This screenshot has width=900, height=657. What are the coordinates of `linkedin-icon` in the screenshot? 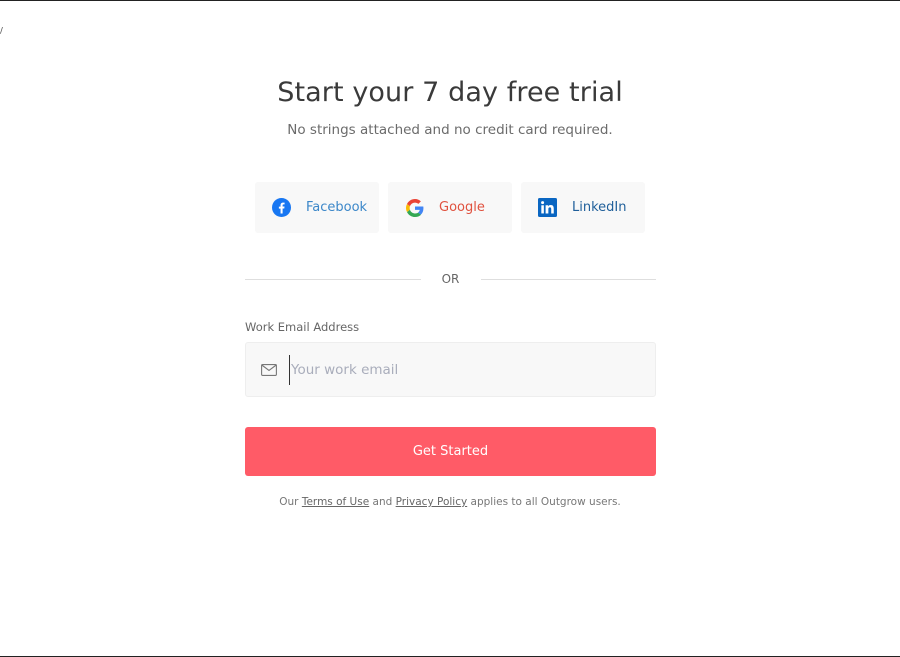 It's located at (547, 207).